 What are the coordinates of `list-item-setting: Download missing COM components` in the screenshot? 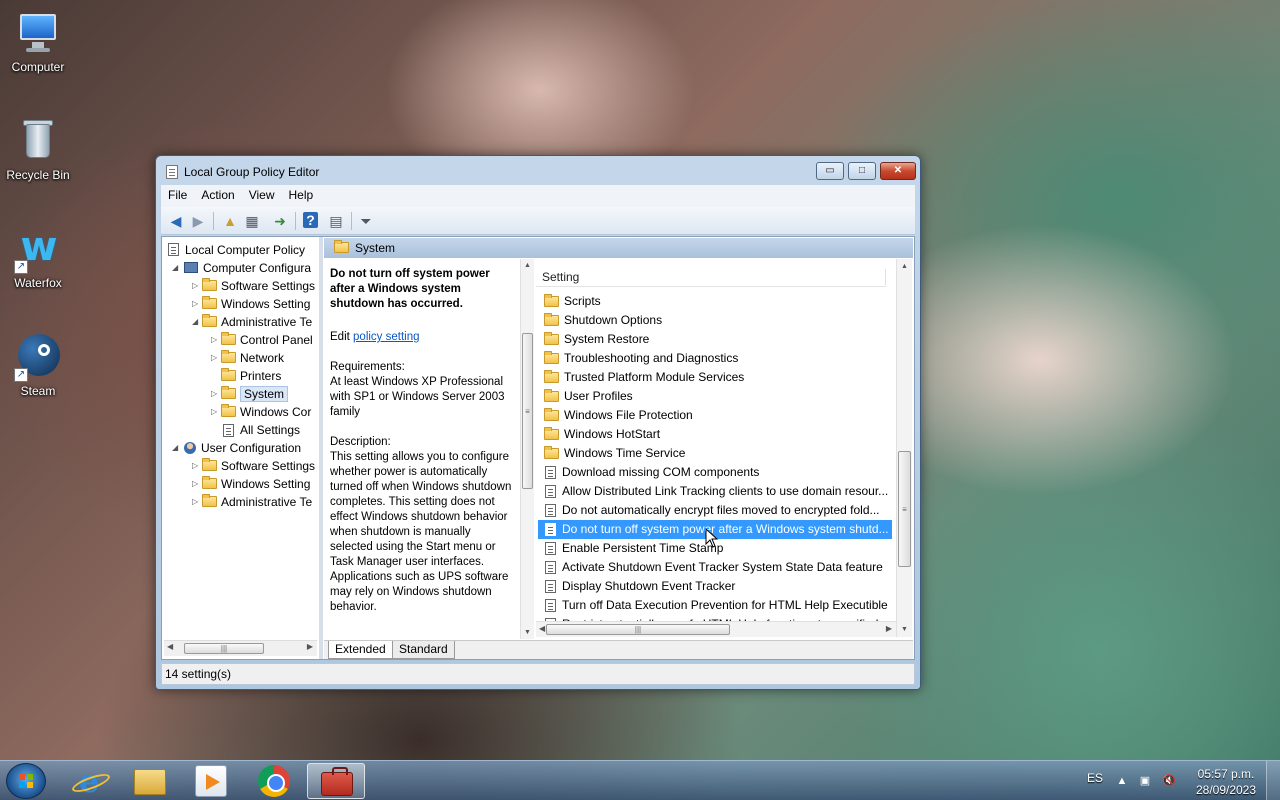 It's located at (715, 472).